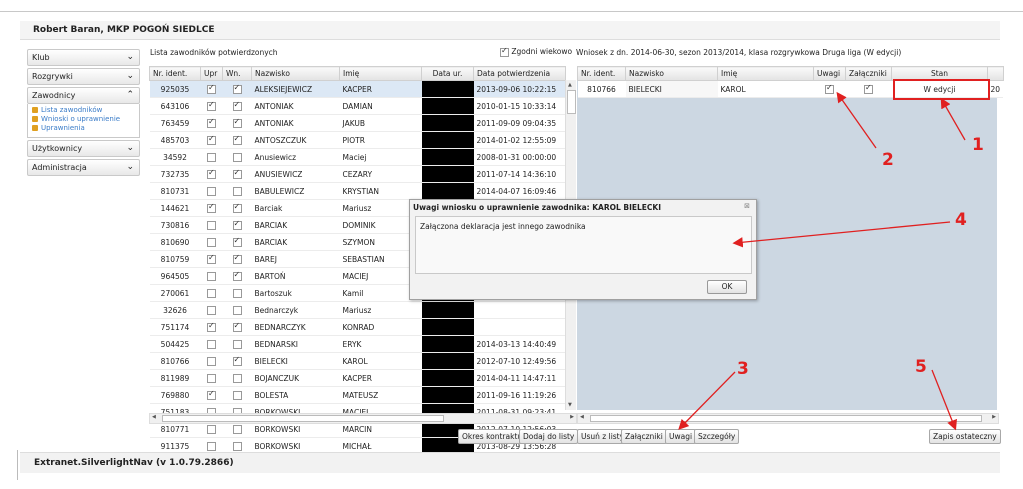 The height and width of the screenshot is (489, 1023). I want to click on annotation-number-2: 2, so click(888, 160).